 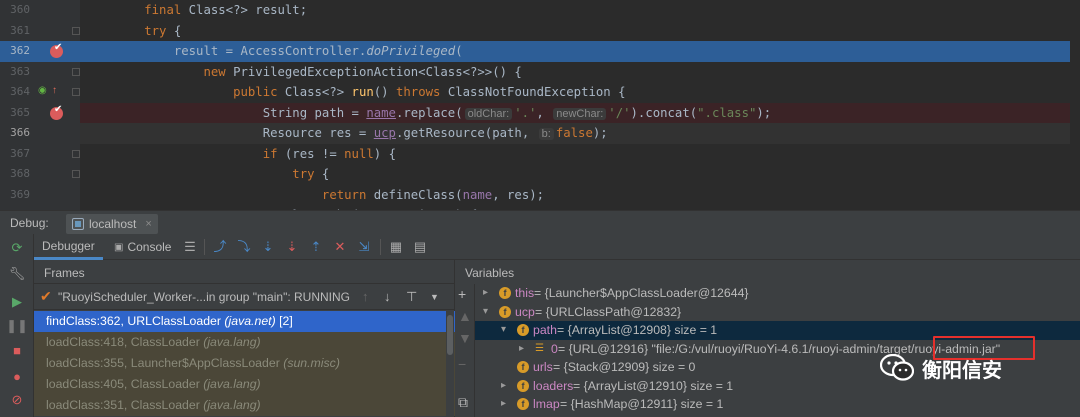 What do you see at coordinates (364, 247) in the screenshot?
I see `run-to-cursor-icon: ⇲` at bounding box center [364, 247].